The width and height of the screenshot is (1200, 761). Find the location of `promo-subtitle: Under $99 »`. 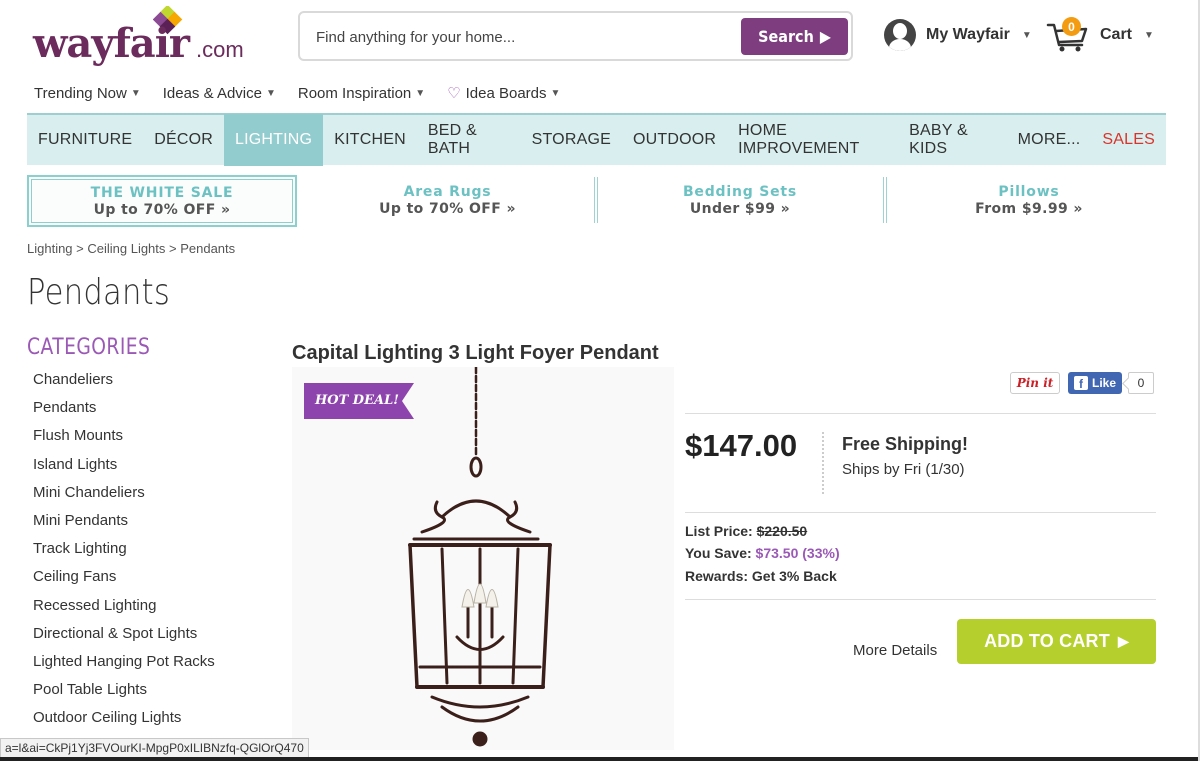

promo-subtitle: Under $99 » is located at coordinates (740, 209).